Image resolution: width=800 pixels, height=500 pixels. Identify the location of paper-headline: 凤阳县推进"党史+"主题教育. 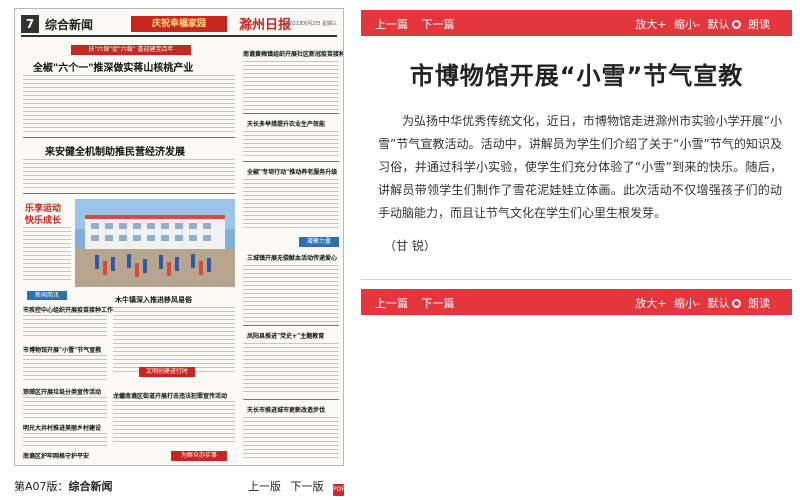
(285, 335).